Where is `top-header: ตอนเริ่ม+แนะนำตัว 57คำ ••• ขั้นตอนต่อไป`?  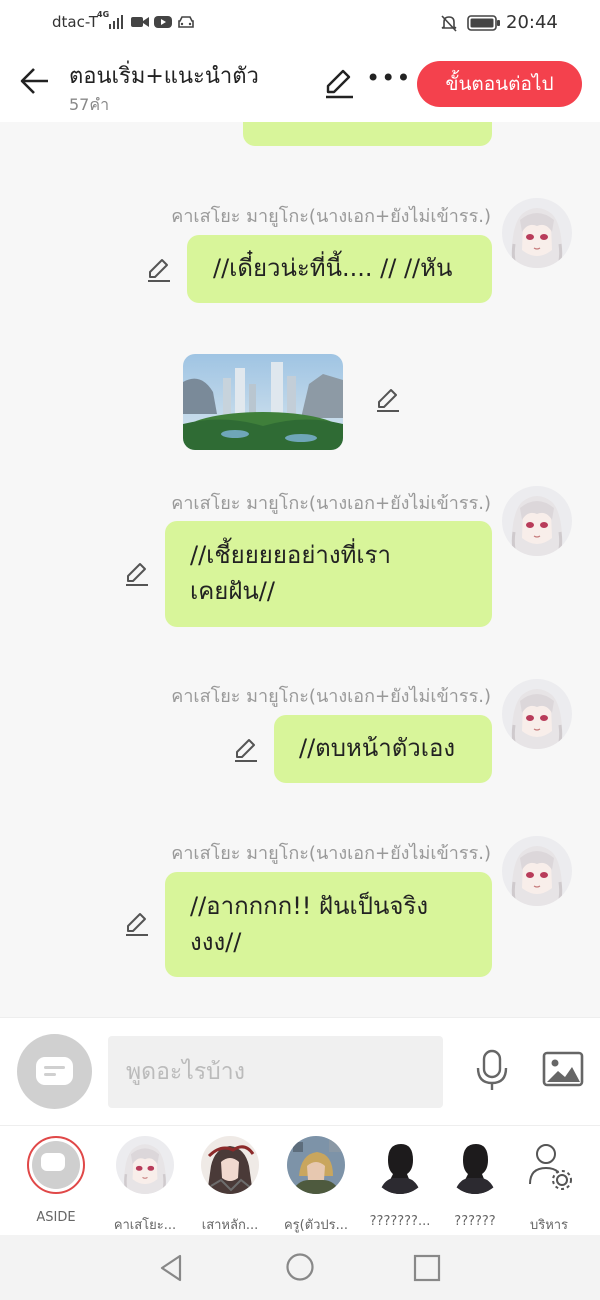
top-header: ตอนเริ่ม+แนะนำตัว 57คำ ••• ขั้นตอนต่อไป is located at coordinates (300, 84).